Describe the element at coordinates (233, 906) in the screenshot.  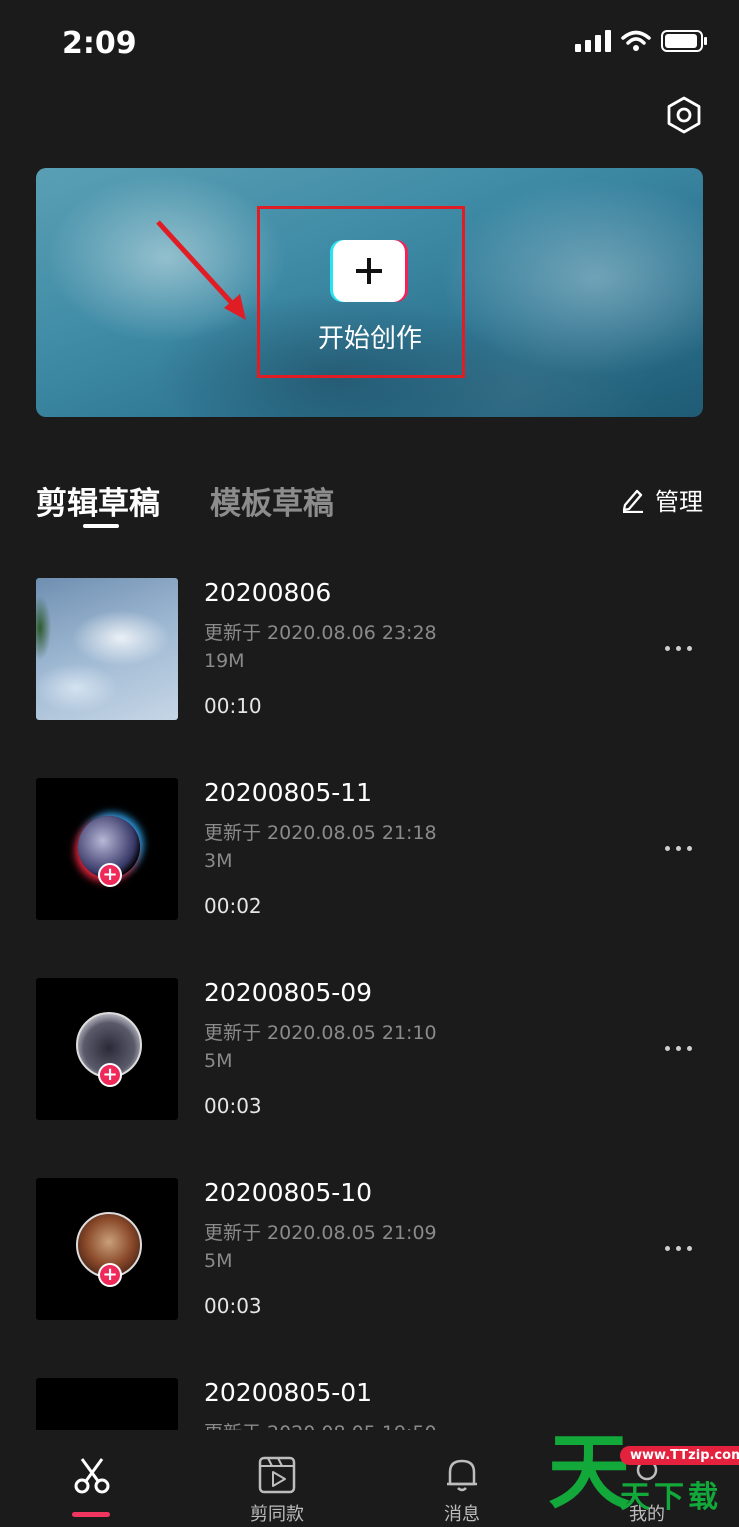
I see `draft-duration: 00:02` at that location.